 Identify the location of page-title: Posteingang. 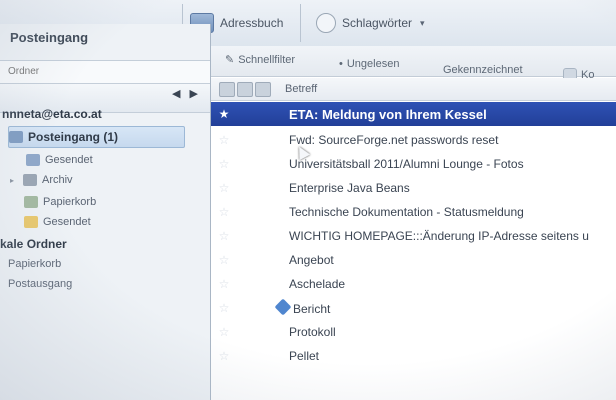
(49, 37).